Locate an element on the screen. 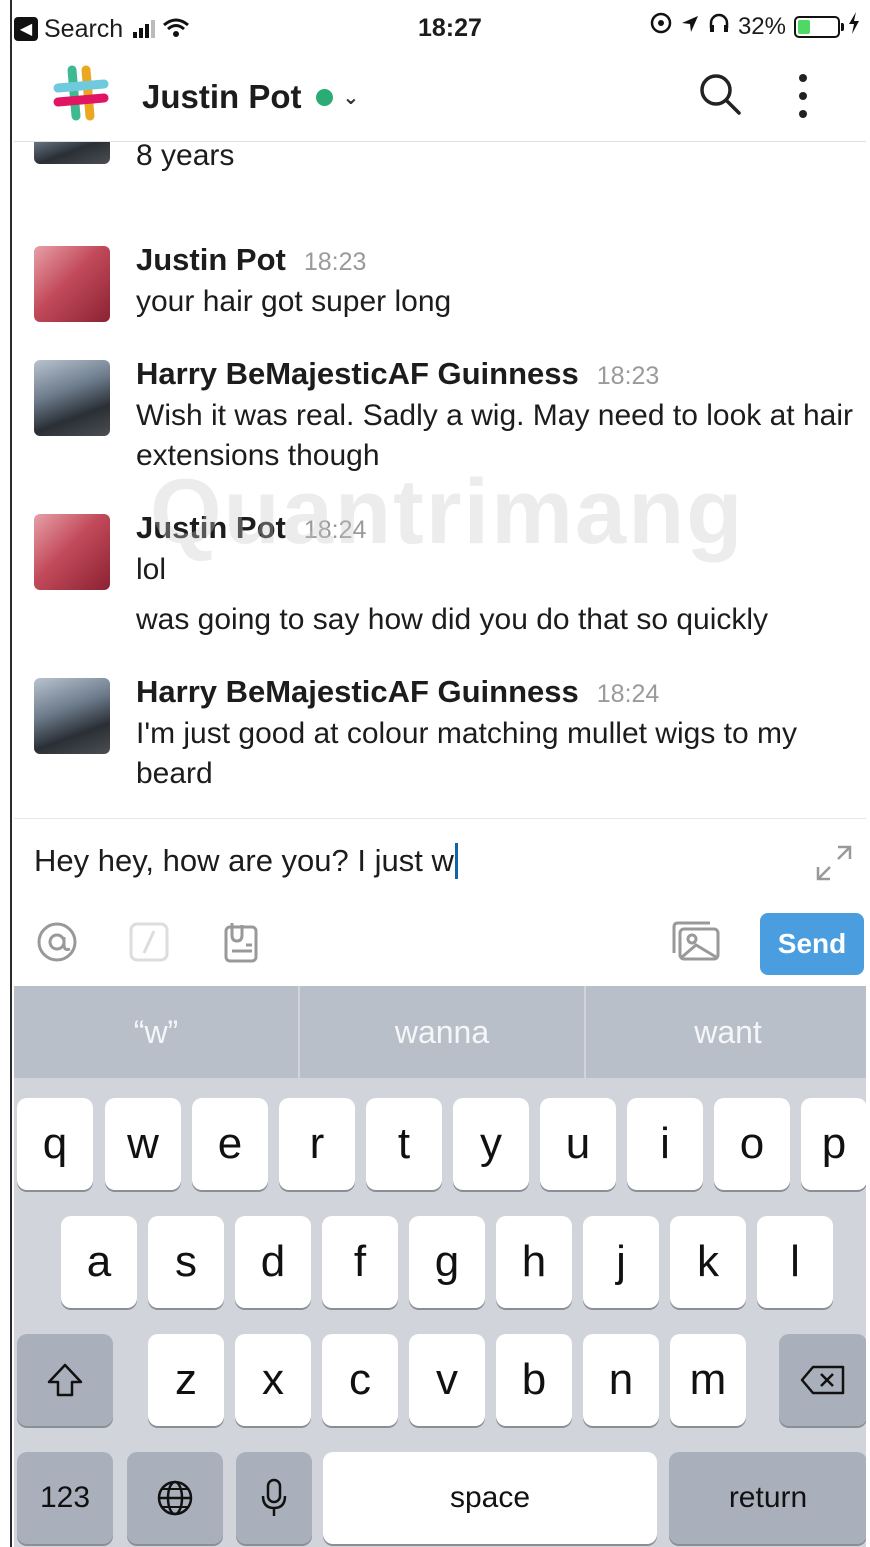 The image size is (870, 1547). key-s: s is located at coordinates (186, 1262).